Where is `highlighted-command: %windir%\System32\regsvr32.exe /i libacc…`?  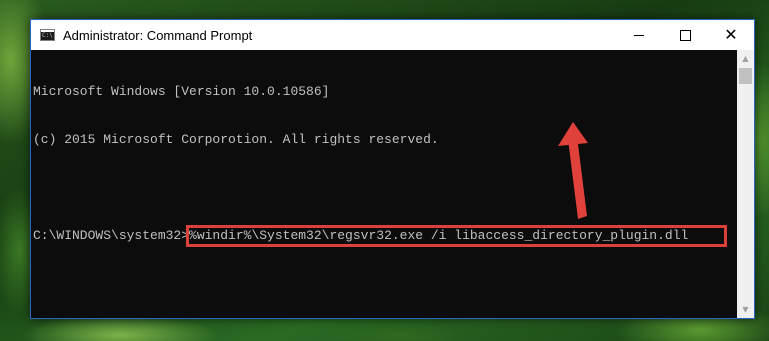 highlighted-command: %windir%\System32\regsvr32.exe /i libacc… is located at coordinates (457, 236).